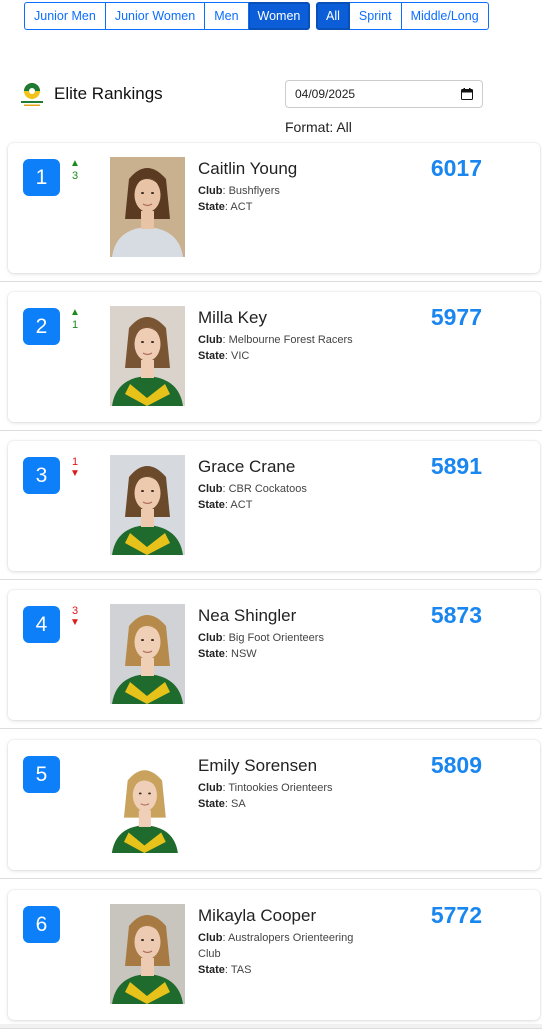 The width and height of the screenshot is (542, 1029). I want to click on athlete-club: Club: Melbourne Forest Racers, so click(275, 340).